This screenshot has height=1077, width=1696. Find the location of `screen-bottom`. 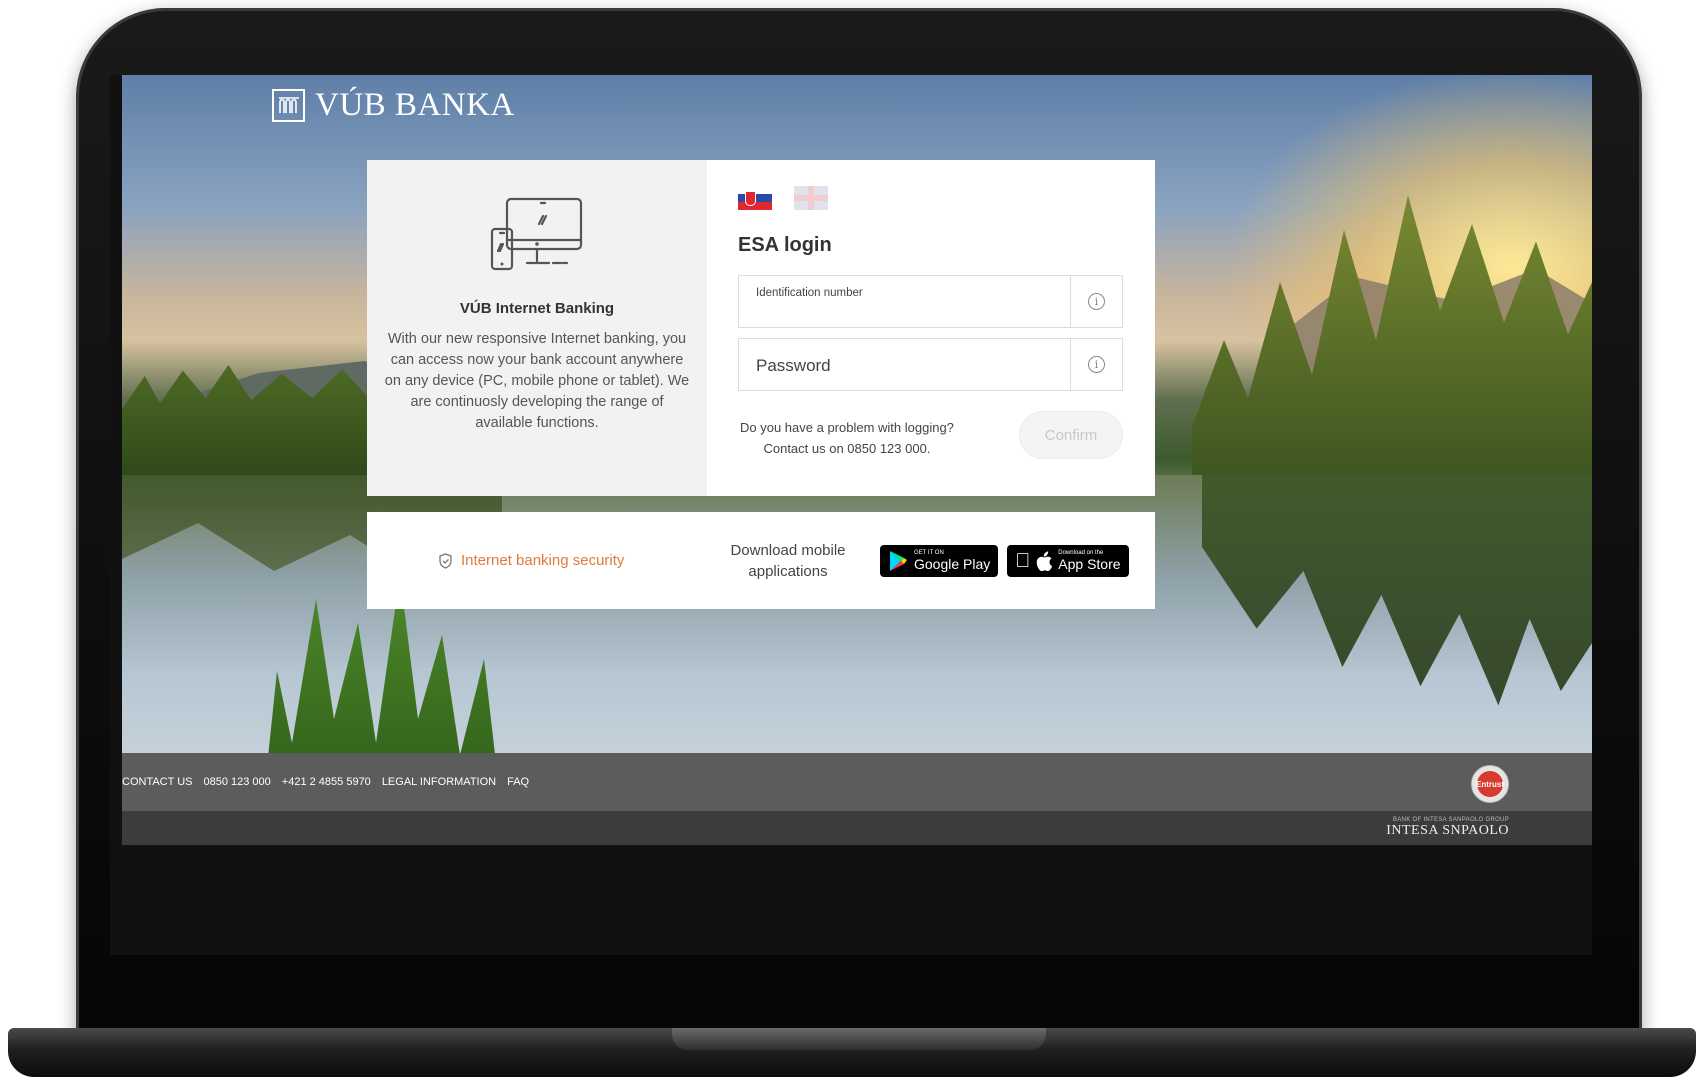

screen-bottom is located at coordinates (851, 900).